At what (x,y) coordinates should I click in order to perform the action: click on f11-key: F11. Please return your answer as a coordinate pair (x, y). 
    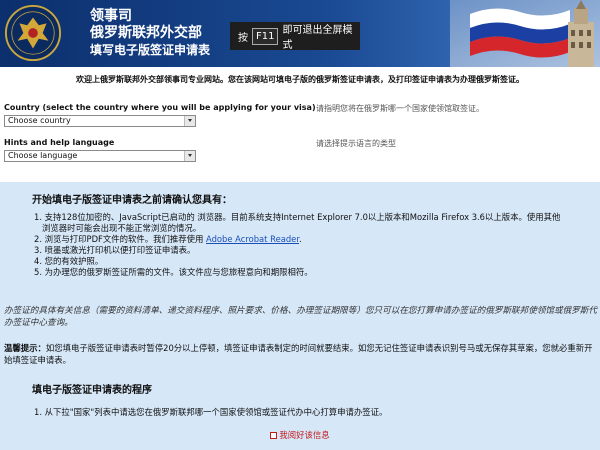
    Looking at the image, I should click on (265, 36).